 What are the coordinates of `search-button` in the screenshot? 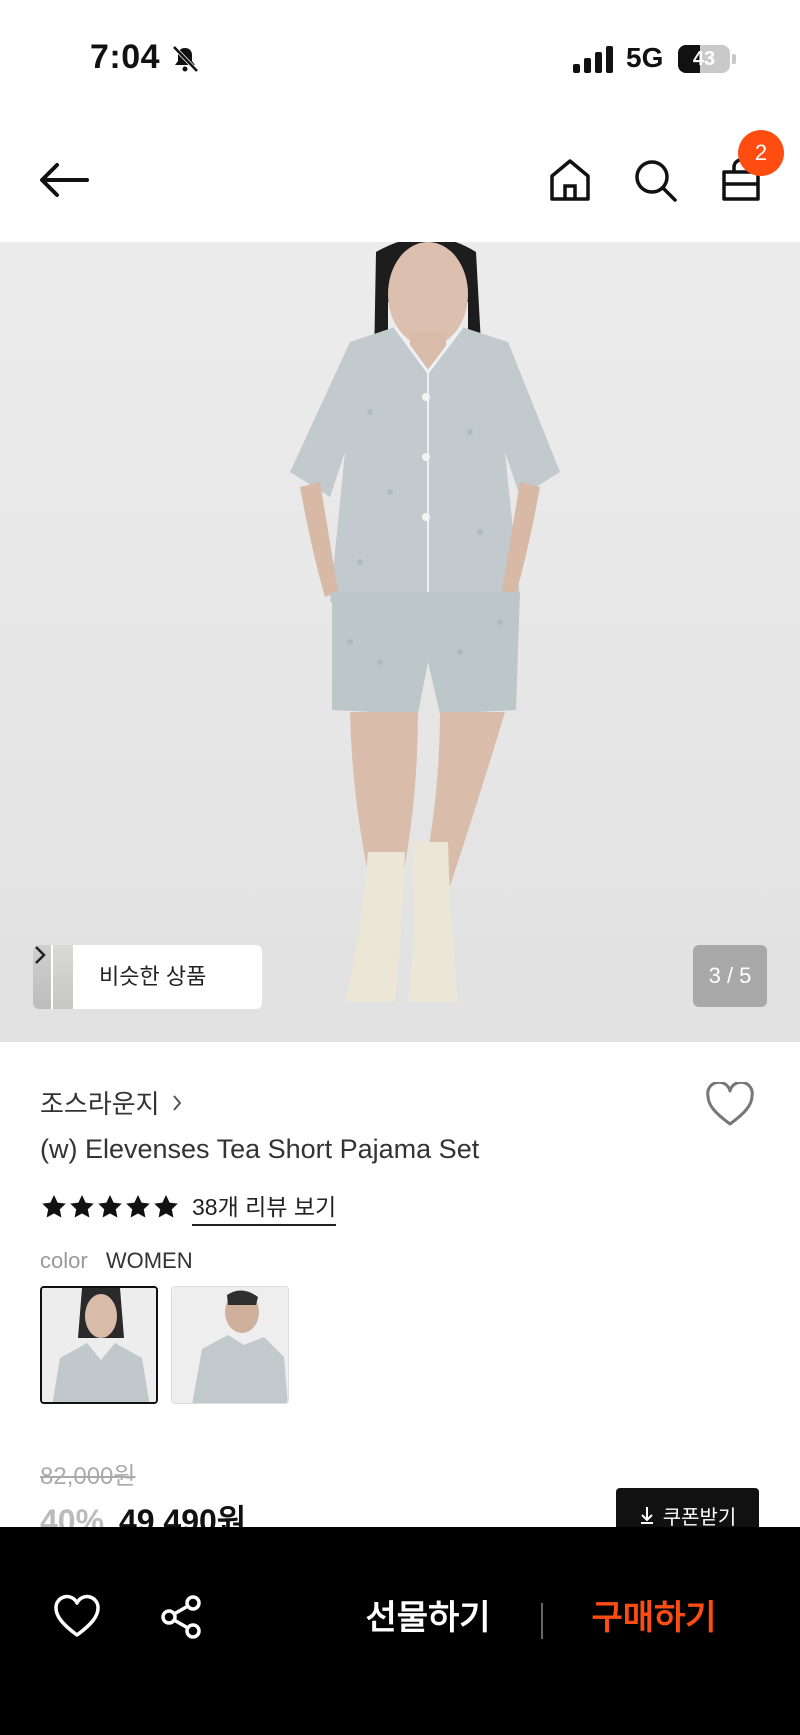 It's located at (655, 180).